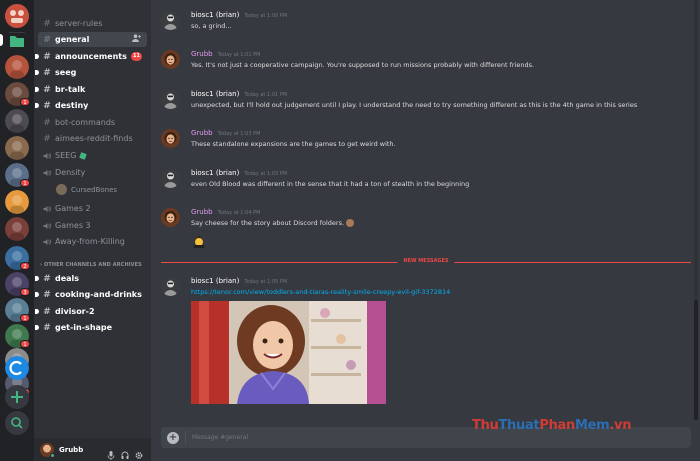  I want to click on headphones-icon, so click(125, 452).